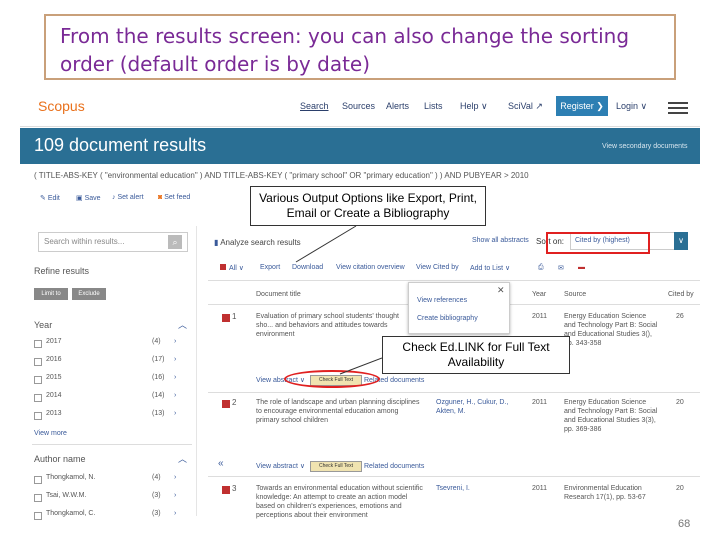 The image size is (720, 540). Describe the element at coordinates (476, 355) in the screenshot. I see `edlink-callout: Check Ed.LINK for Full Text Availability` at that location.